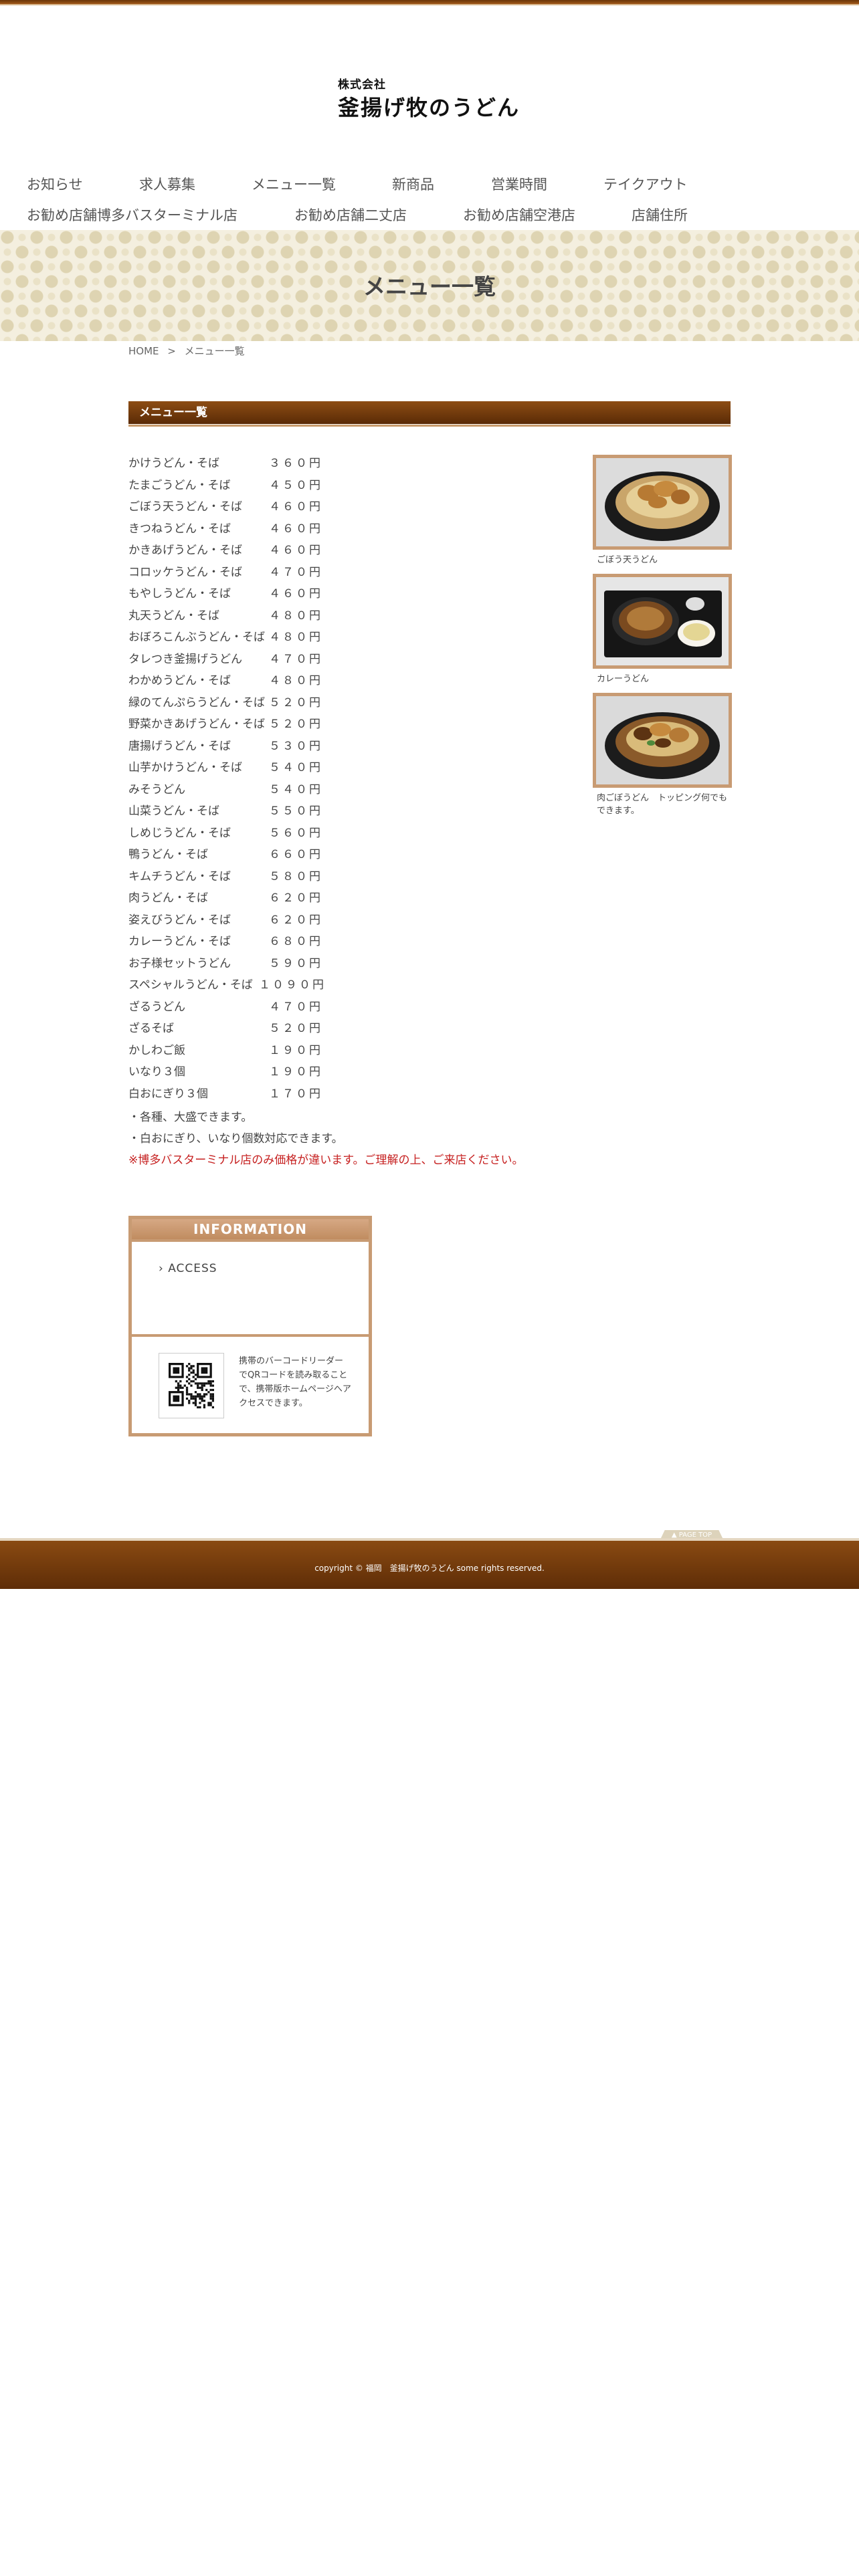 The width and height of the screenshot is (859, 2576). Describe the element at coordinates (185, 572) in the screenshot. I see `menu-item-name: コロッケうどん・そば` at that location.